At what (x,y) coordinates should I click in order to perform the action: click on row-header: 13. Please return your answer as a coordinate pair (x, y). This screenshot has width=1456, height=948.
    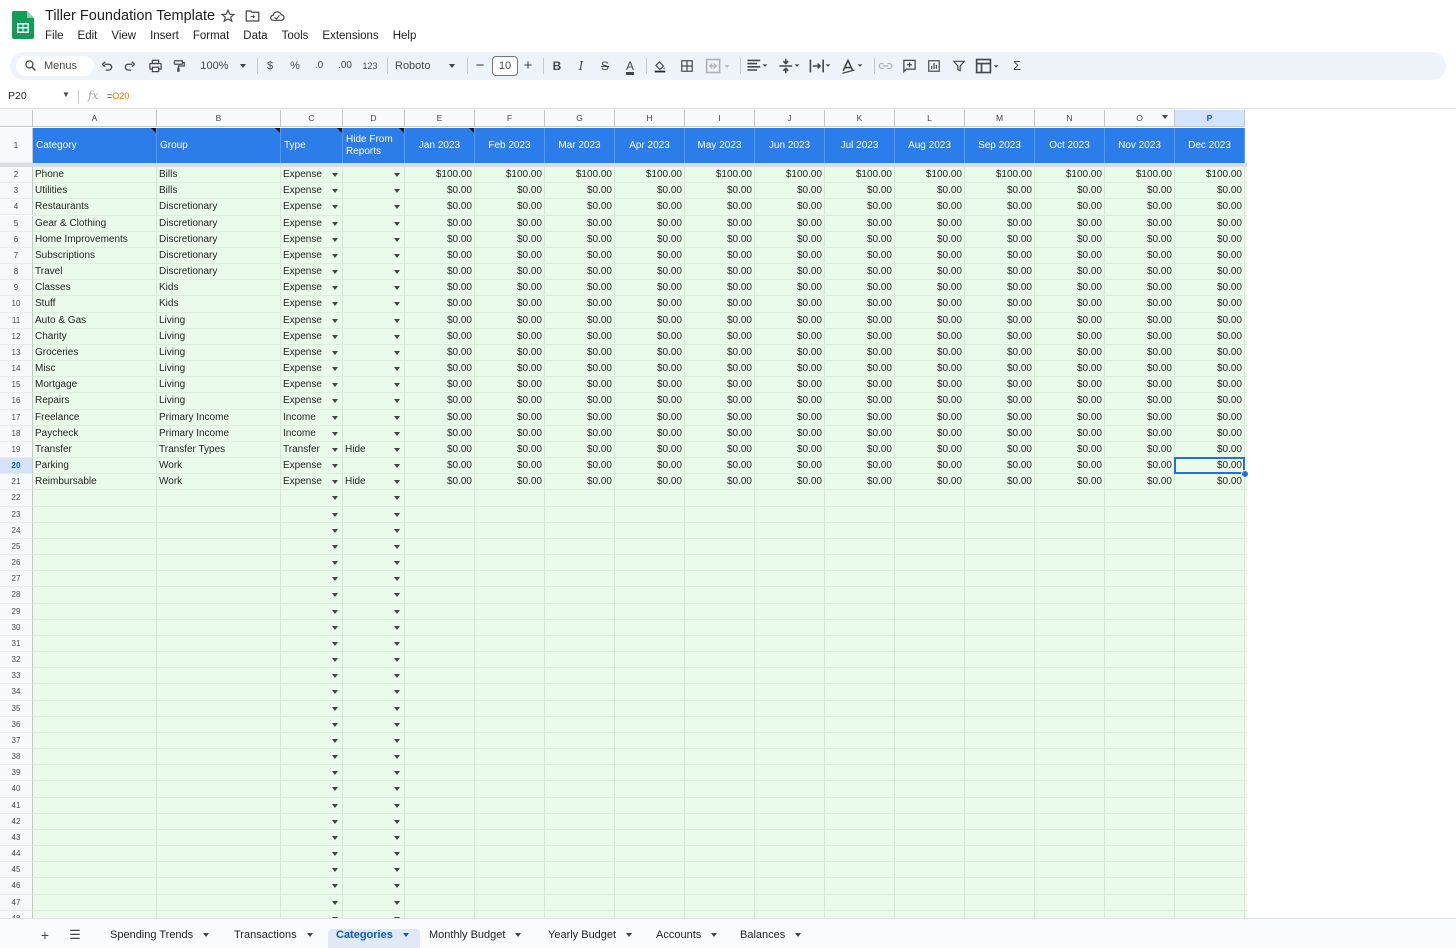
    Looking at the image, I should click on (16, 353).